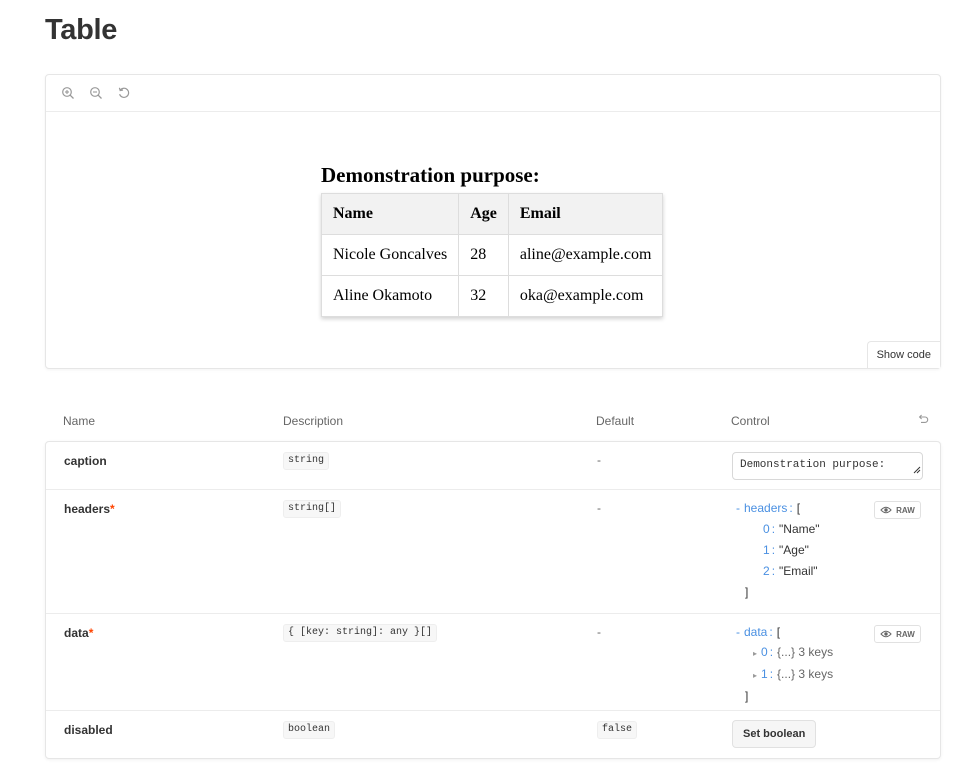 The image size is (980, 775). Describe the element at coordinates (493, 465) in the screenshot. I see `arg-row-caption: caption string - Demonstration purpose:` at that location.